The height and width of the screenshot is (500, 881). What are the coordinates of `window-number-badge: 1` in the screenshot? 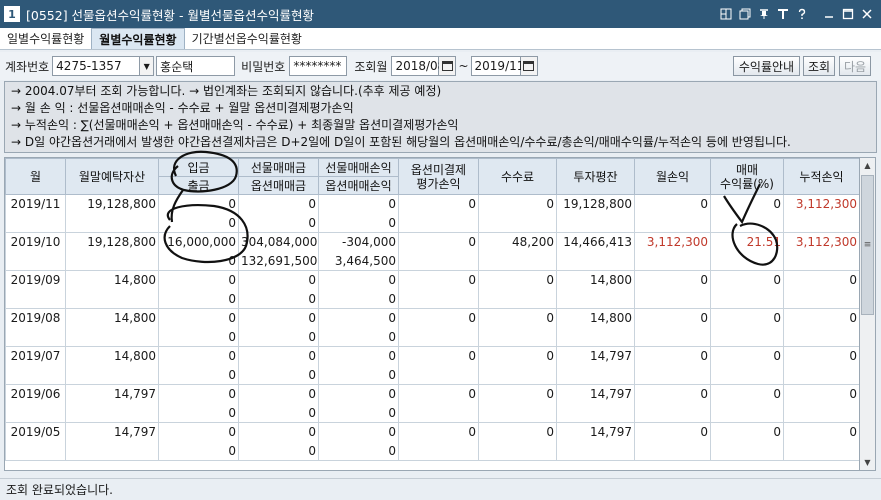 It's located at (12, 14).